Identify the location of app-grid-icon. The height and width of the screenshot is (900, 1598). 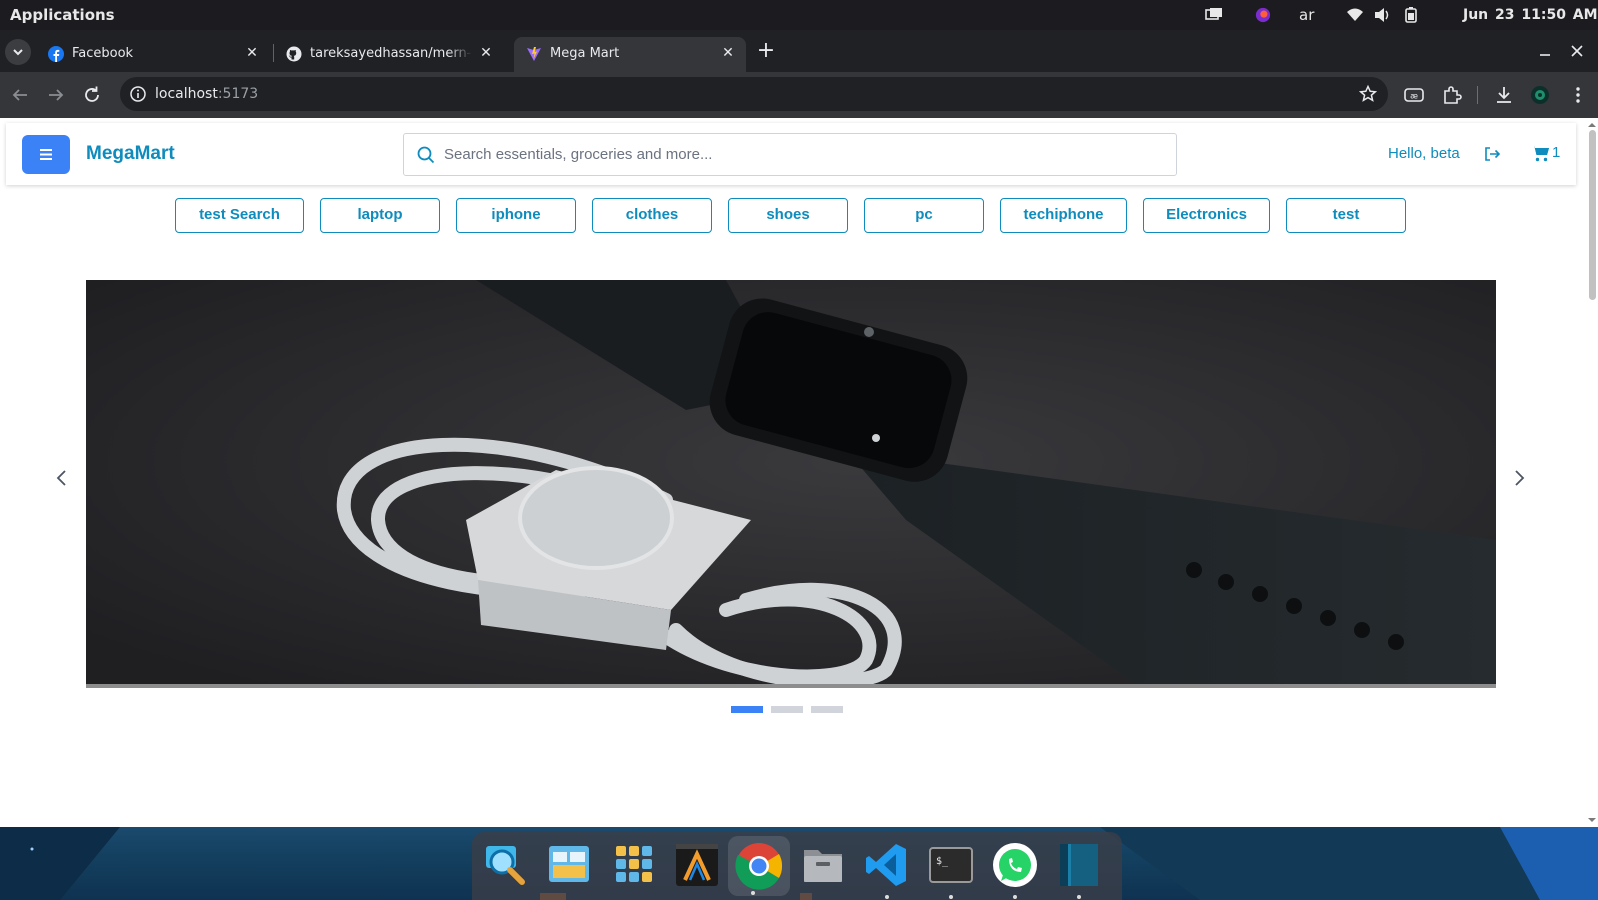
(634, 864).